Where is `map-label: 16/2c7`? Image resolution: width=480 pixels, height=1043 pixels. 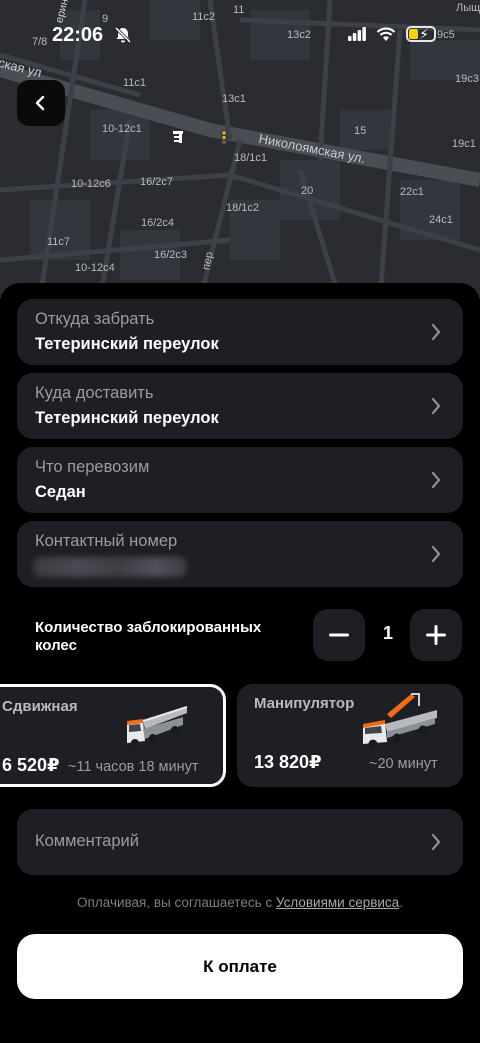
map-label: 16/2c7 is located at coordinates (157, 182).